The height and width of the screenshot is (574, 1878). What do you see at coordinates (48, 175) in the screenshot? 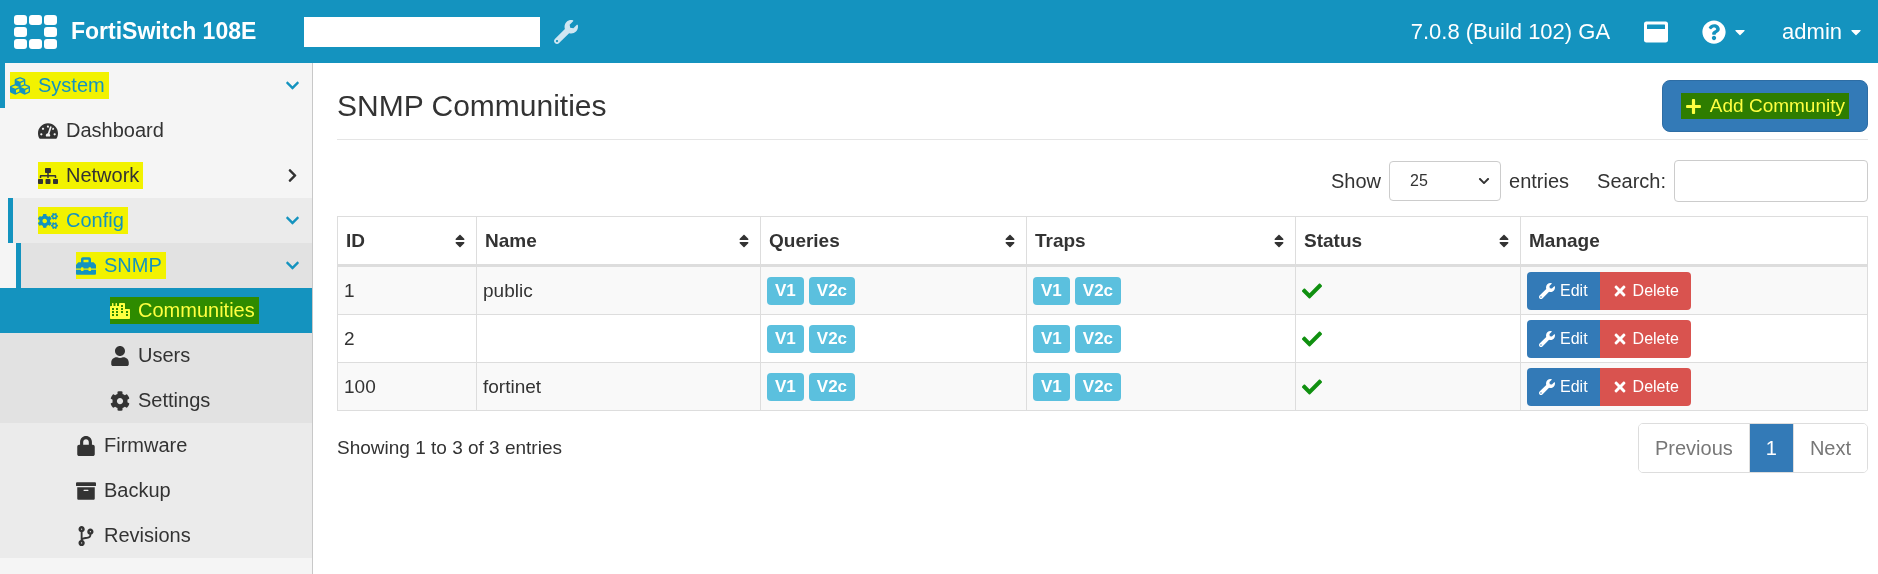
I see `network-icon` at bounding box center [48, 175].